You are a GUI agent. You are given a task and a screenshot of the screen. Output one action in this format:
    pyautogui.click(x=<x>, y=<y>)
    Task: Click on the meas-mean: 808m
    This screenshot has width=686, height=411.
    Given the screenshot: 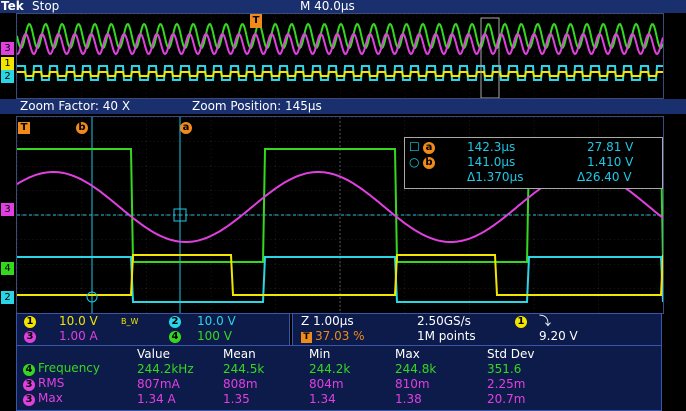 What is the action you would take?
    pyautogui.click(x=240, y=383)
    